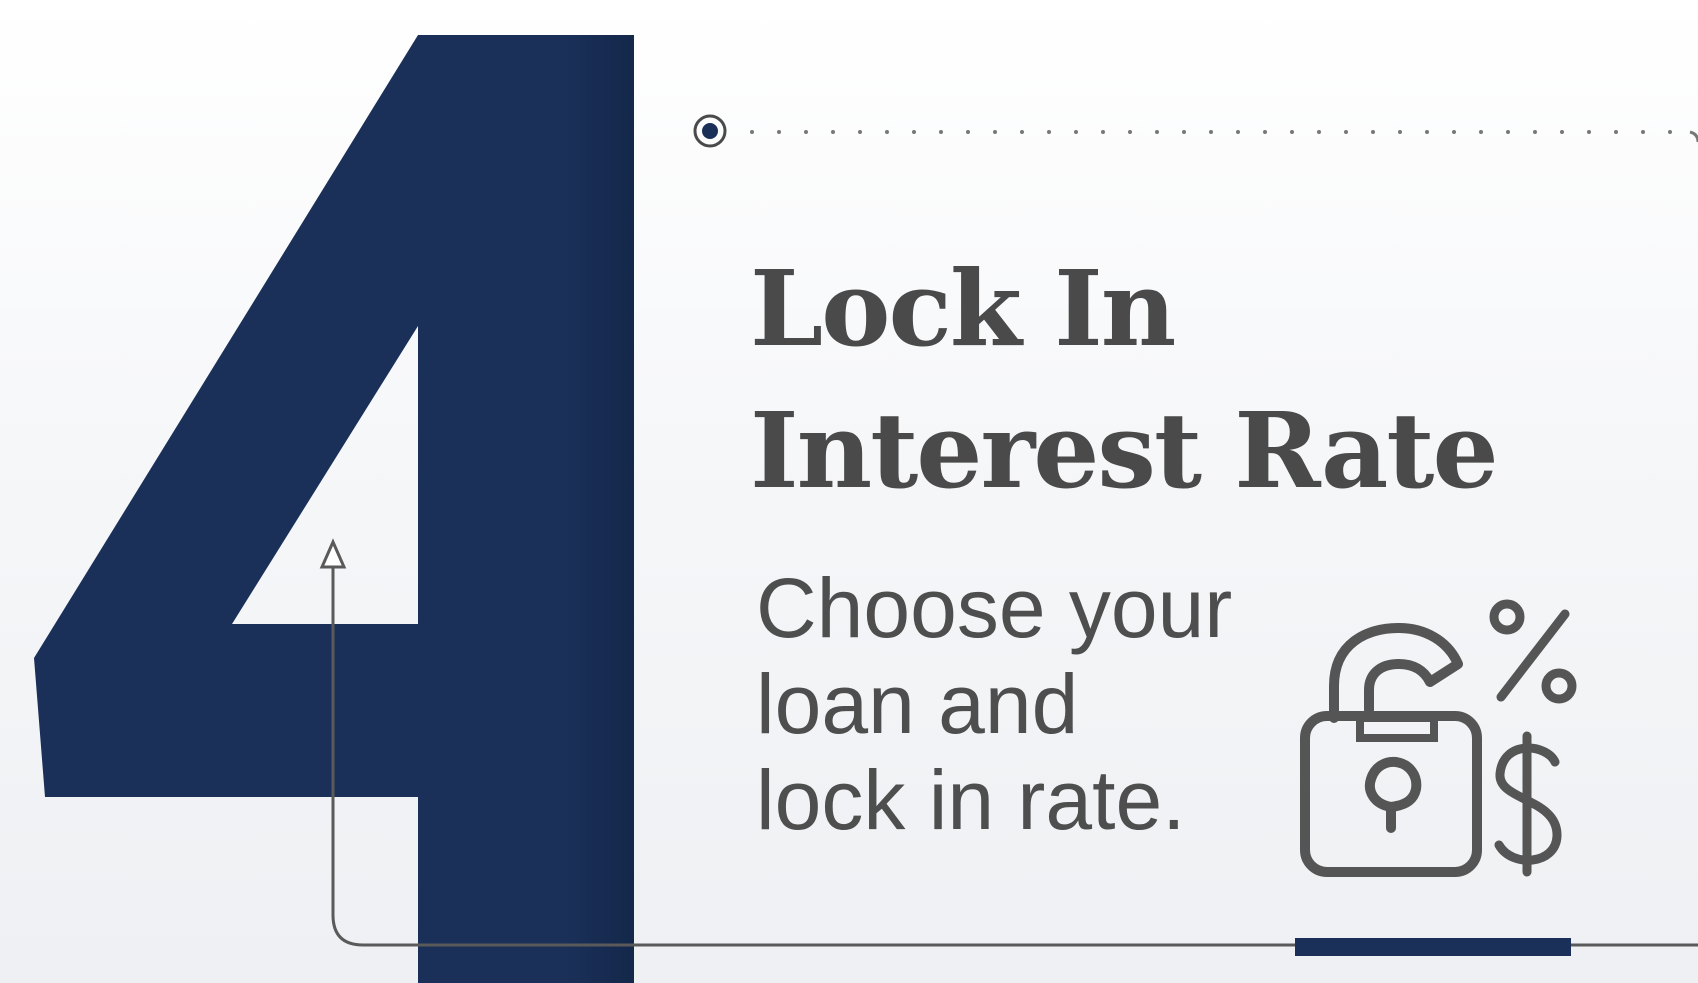 This screenshot has width=1698, height=983. What do you see at coordinates (1124, 450) in the screenshot?
I see `step-title-line-2: Interest Rate` at bounding box center [1124, 450].